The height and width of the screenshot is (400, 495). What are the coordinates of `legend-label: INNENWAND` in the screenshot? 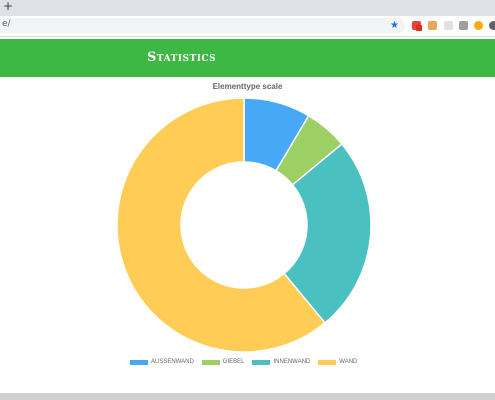 It's located at (292, 362).